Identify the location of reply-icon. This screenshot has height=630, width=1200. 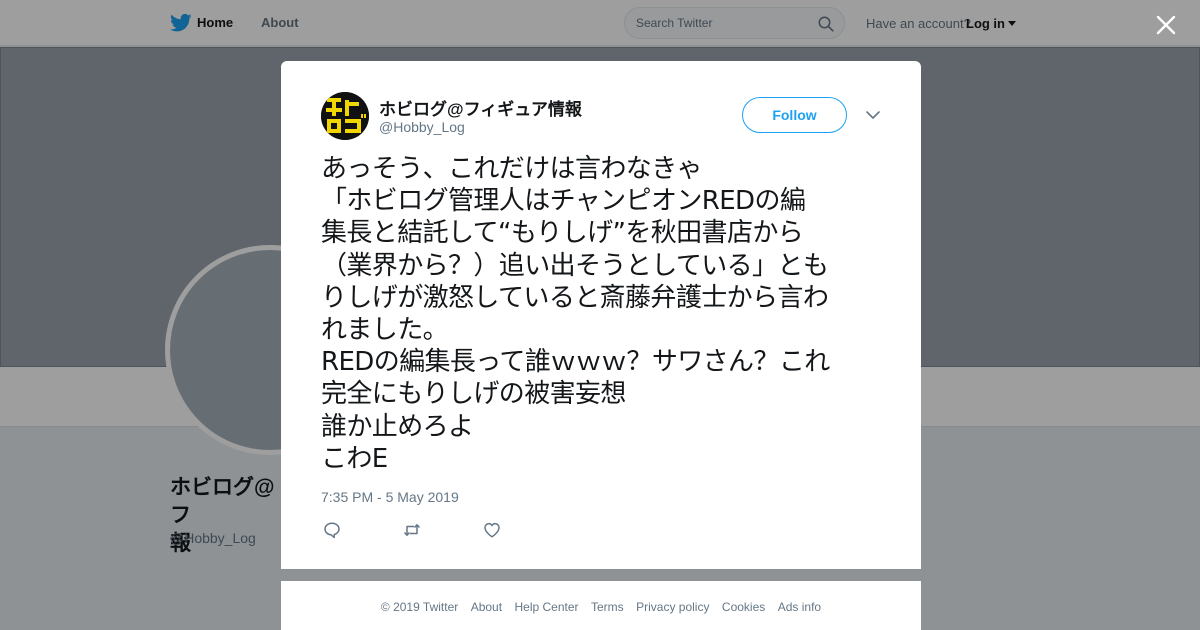
(332, 530).